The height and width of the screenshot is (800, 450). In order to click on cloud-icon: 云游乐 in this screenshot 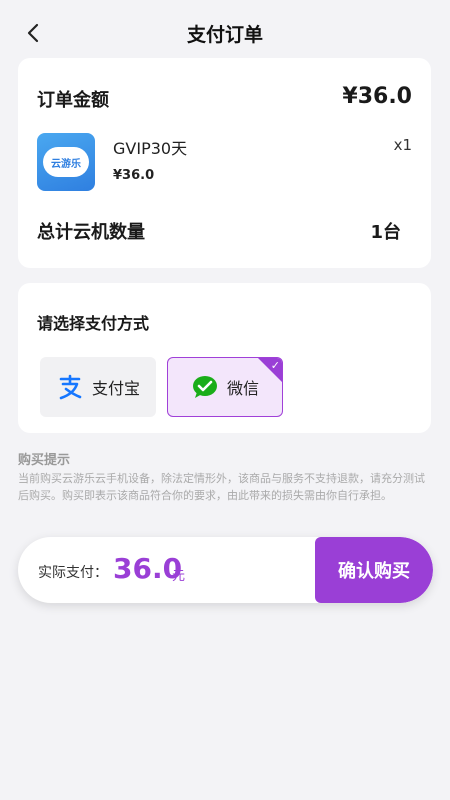, I will do `click(66, 162)`.